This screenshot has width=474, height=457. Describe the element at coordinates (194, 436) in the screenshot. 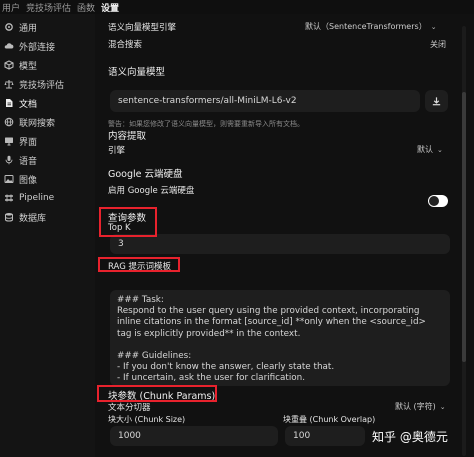

I see `chunk-size-input: 1000` at that location.